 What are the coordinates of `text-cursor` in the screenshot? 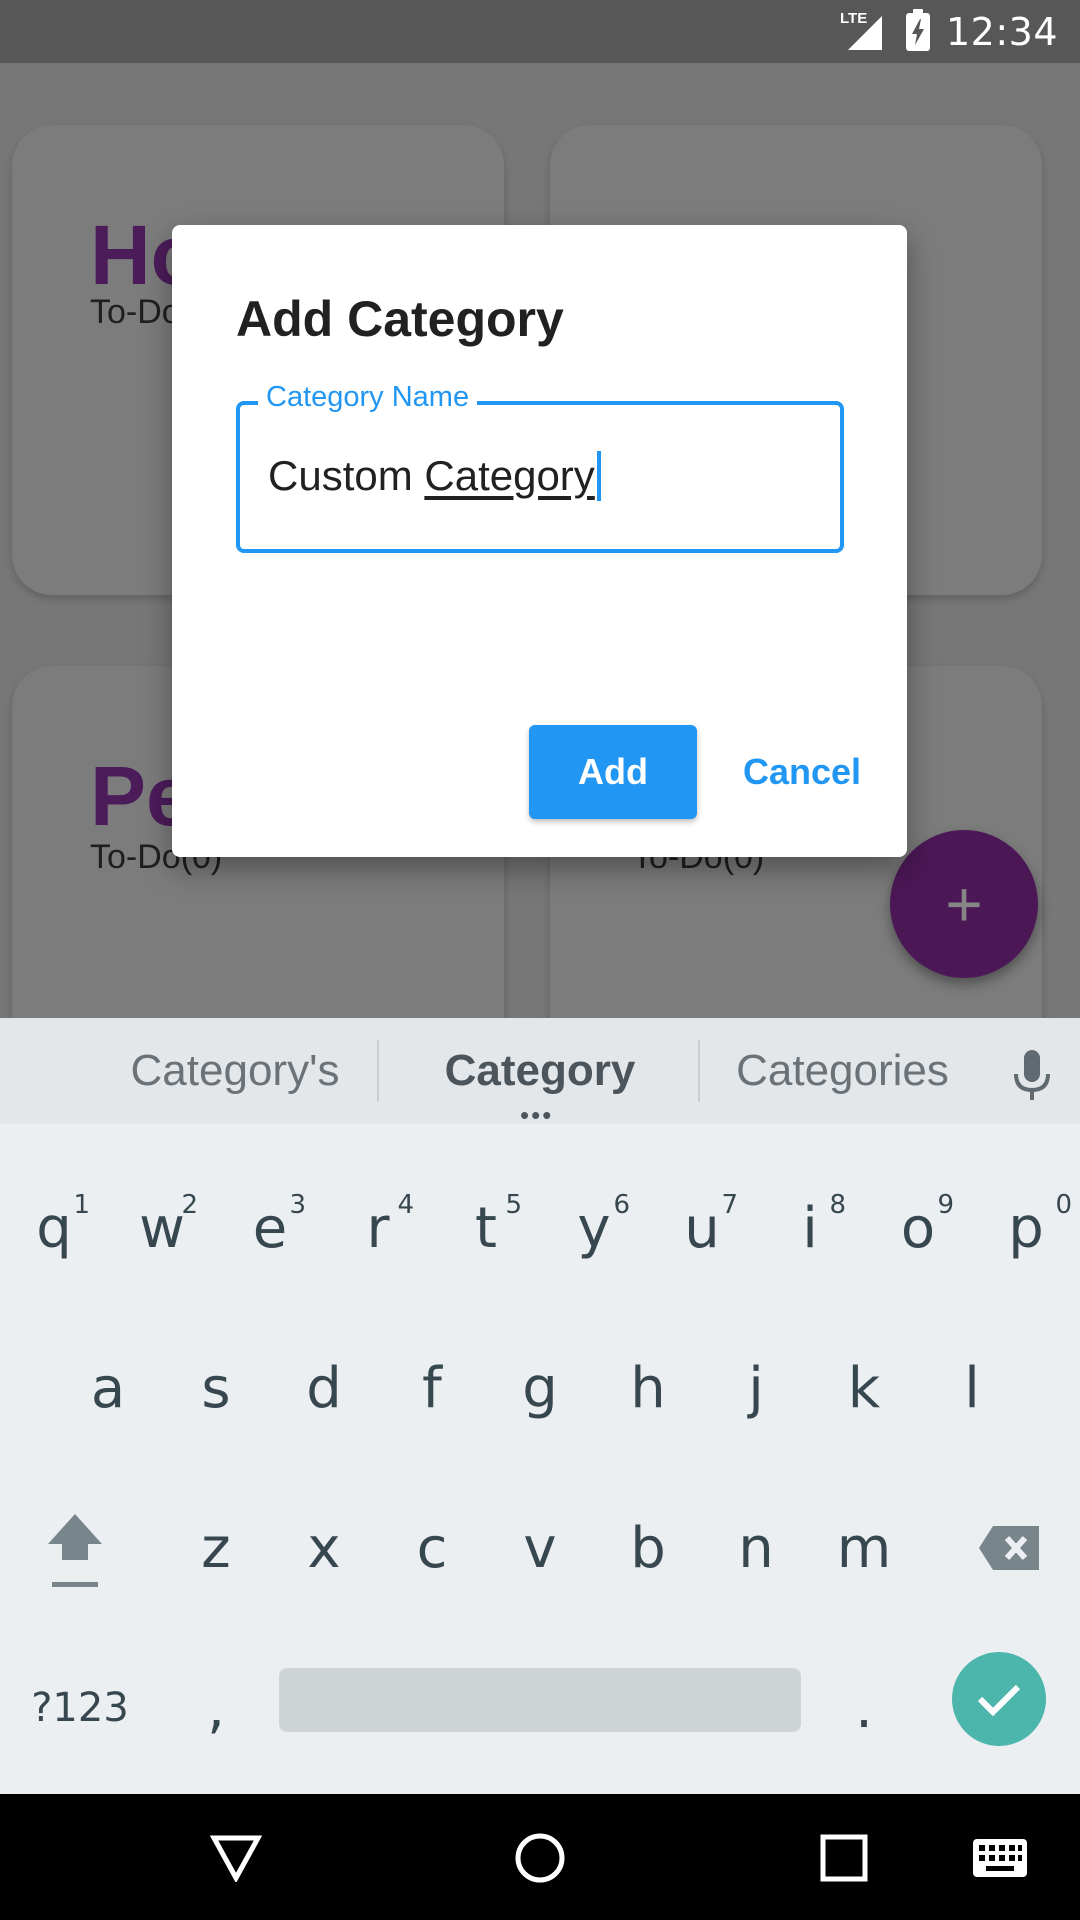 It's located at (598, 476).